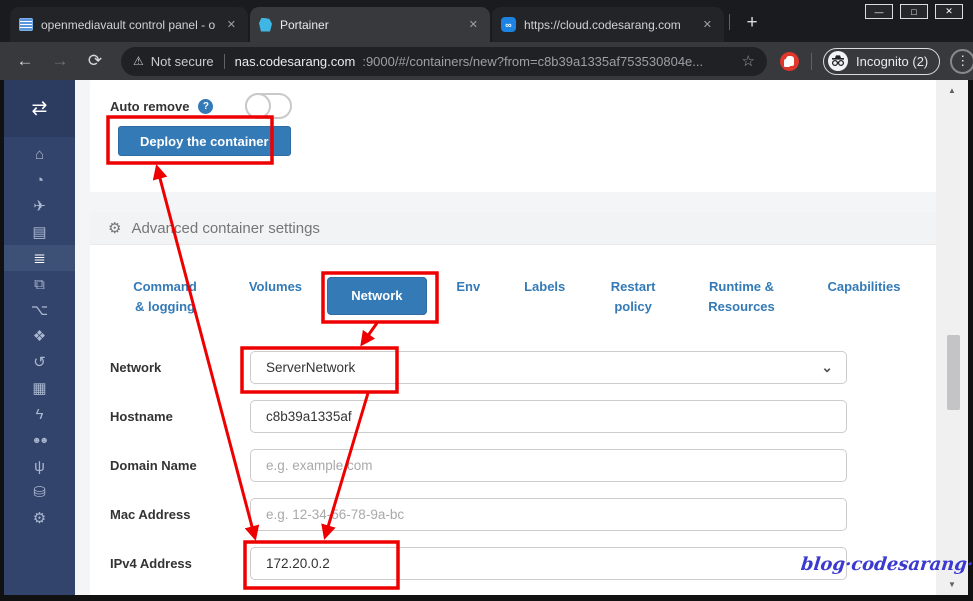  I want to click on dashboard-icon: ◔, so click(39, 180).